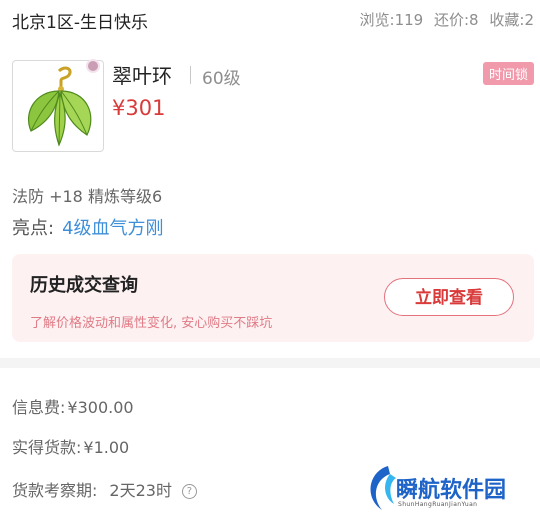 This screenshot has height=514, width=540. I want to click on history-title: 历史成交查询, so click(84, 285).